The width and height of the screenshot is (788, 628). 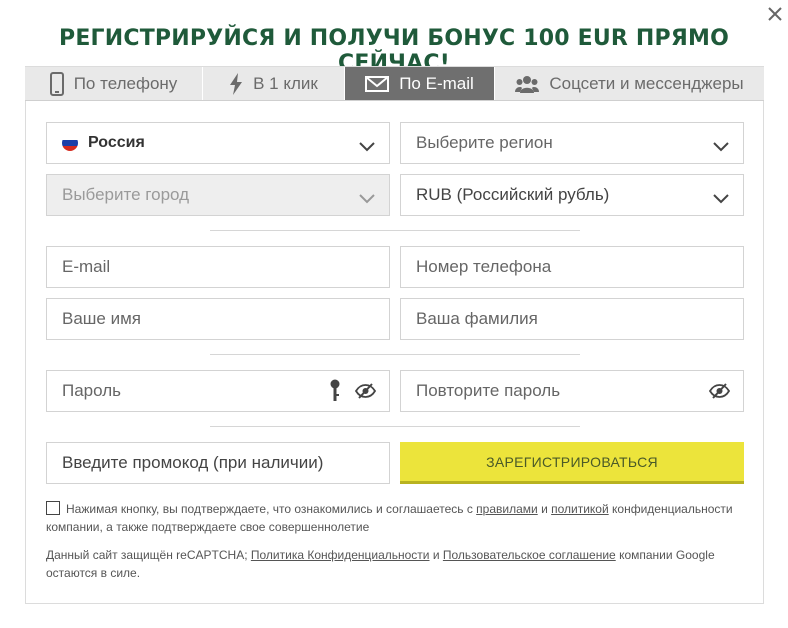 What do you see at coordinates (572, 391) in the screenshot?
I see `password-repeat-field: Повторите пароль` at bounding box center [572, 391].